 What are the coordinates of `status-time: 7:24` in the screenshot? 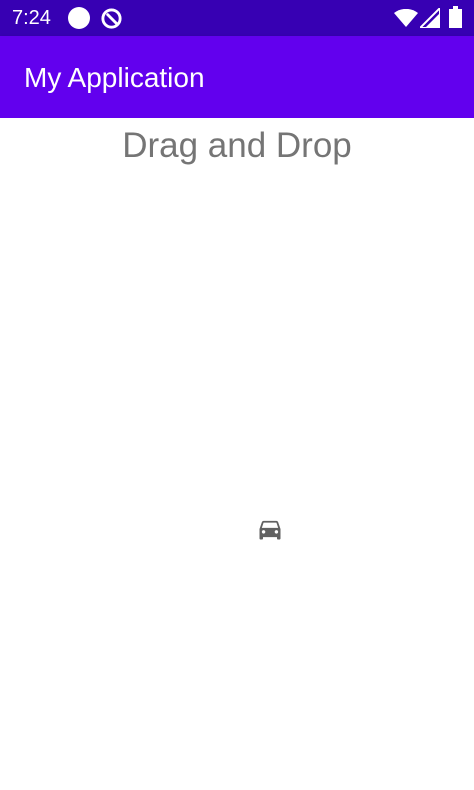 It's located at (31, 18).